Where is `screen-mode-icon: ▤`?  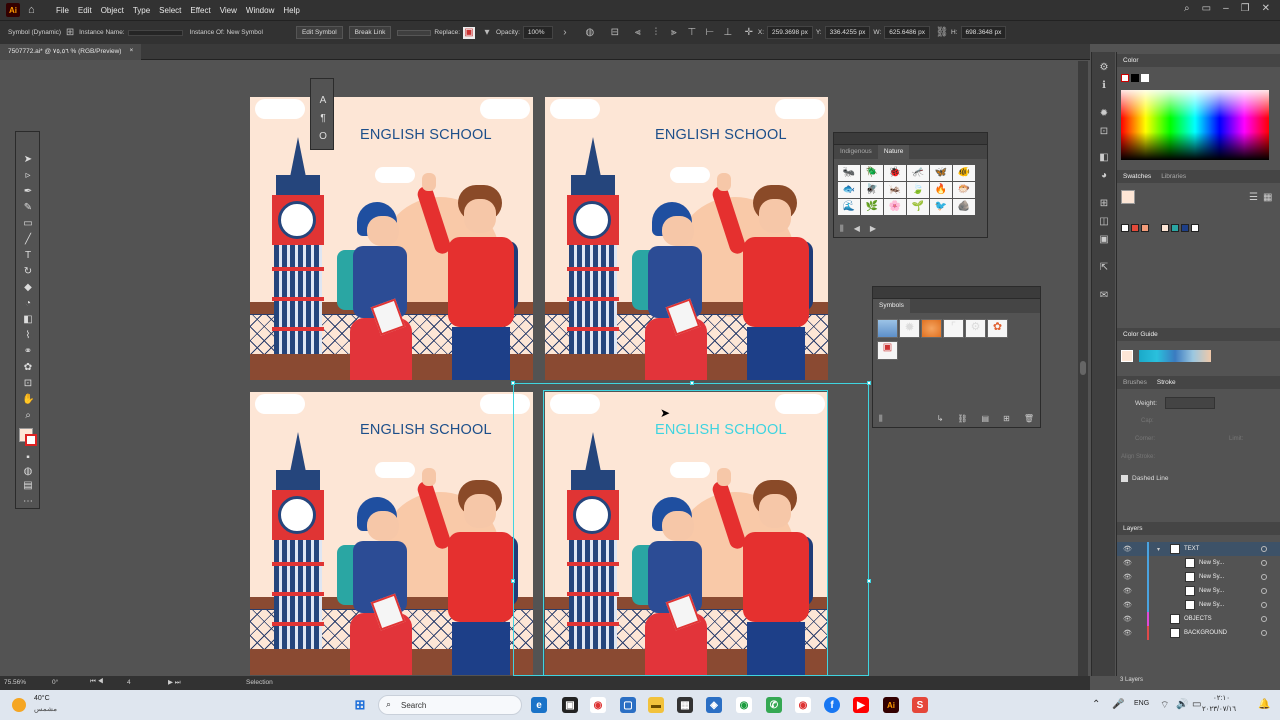 screen-mode-icon: ▤ is located at coordinates (28, 486).